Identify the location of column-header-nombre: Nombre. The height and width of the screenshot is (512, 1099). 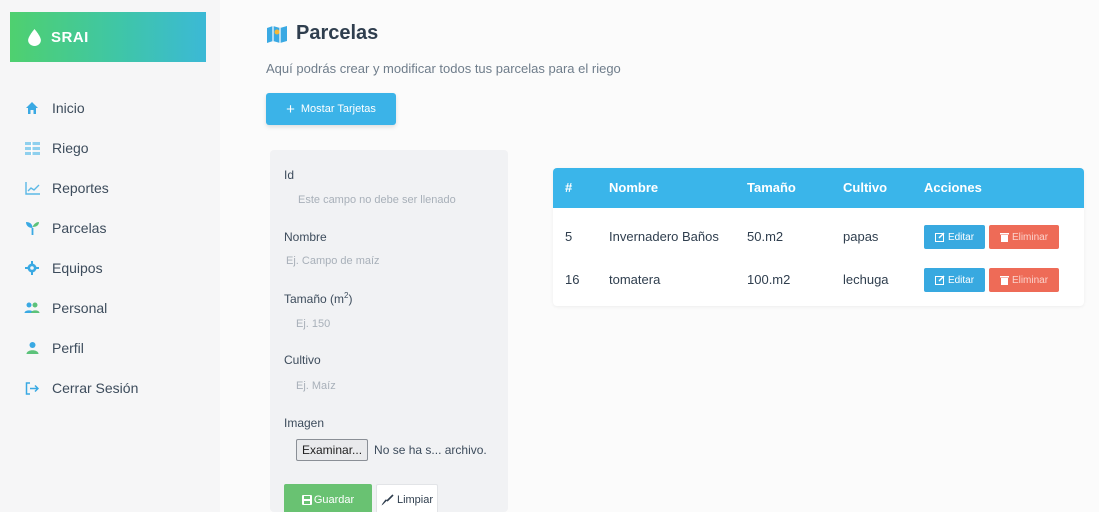
(634, 187).